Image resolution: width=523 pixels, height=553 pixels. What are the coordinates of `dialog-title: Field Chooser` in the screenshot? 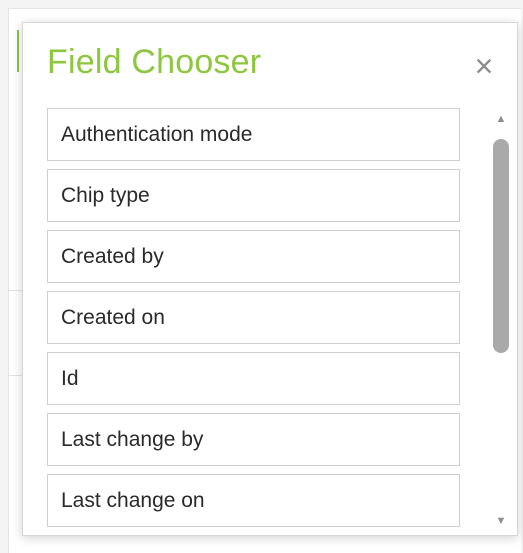 It's located at (154, 62).